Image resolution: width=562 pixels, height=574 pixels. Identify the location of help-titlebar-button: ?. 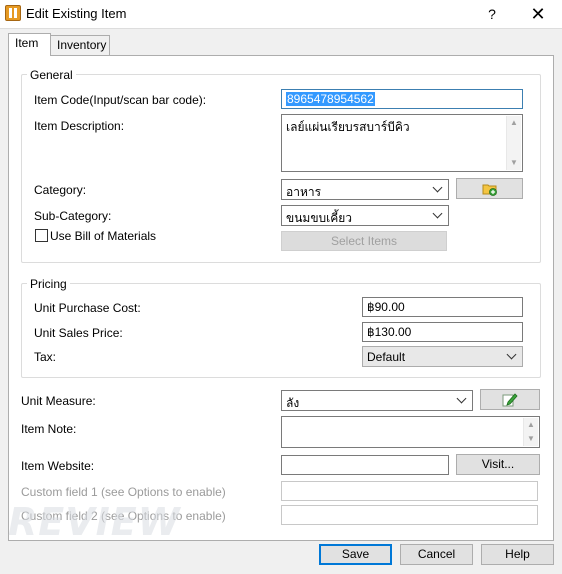
(492, 14).